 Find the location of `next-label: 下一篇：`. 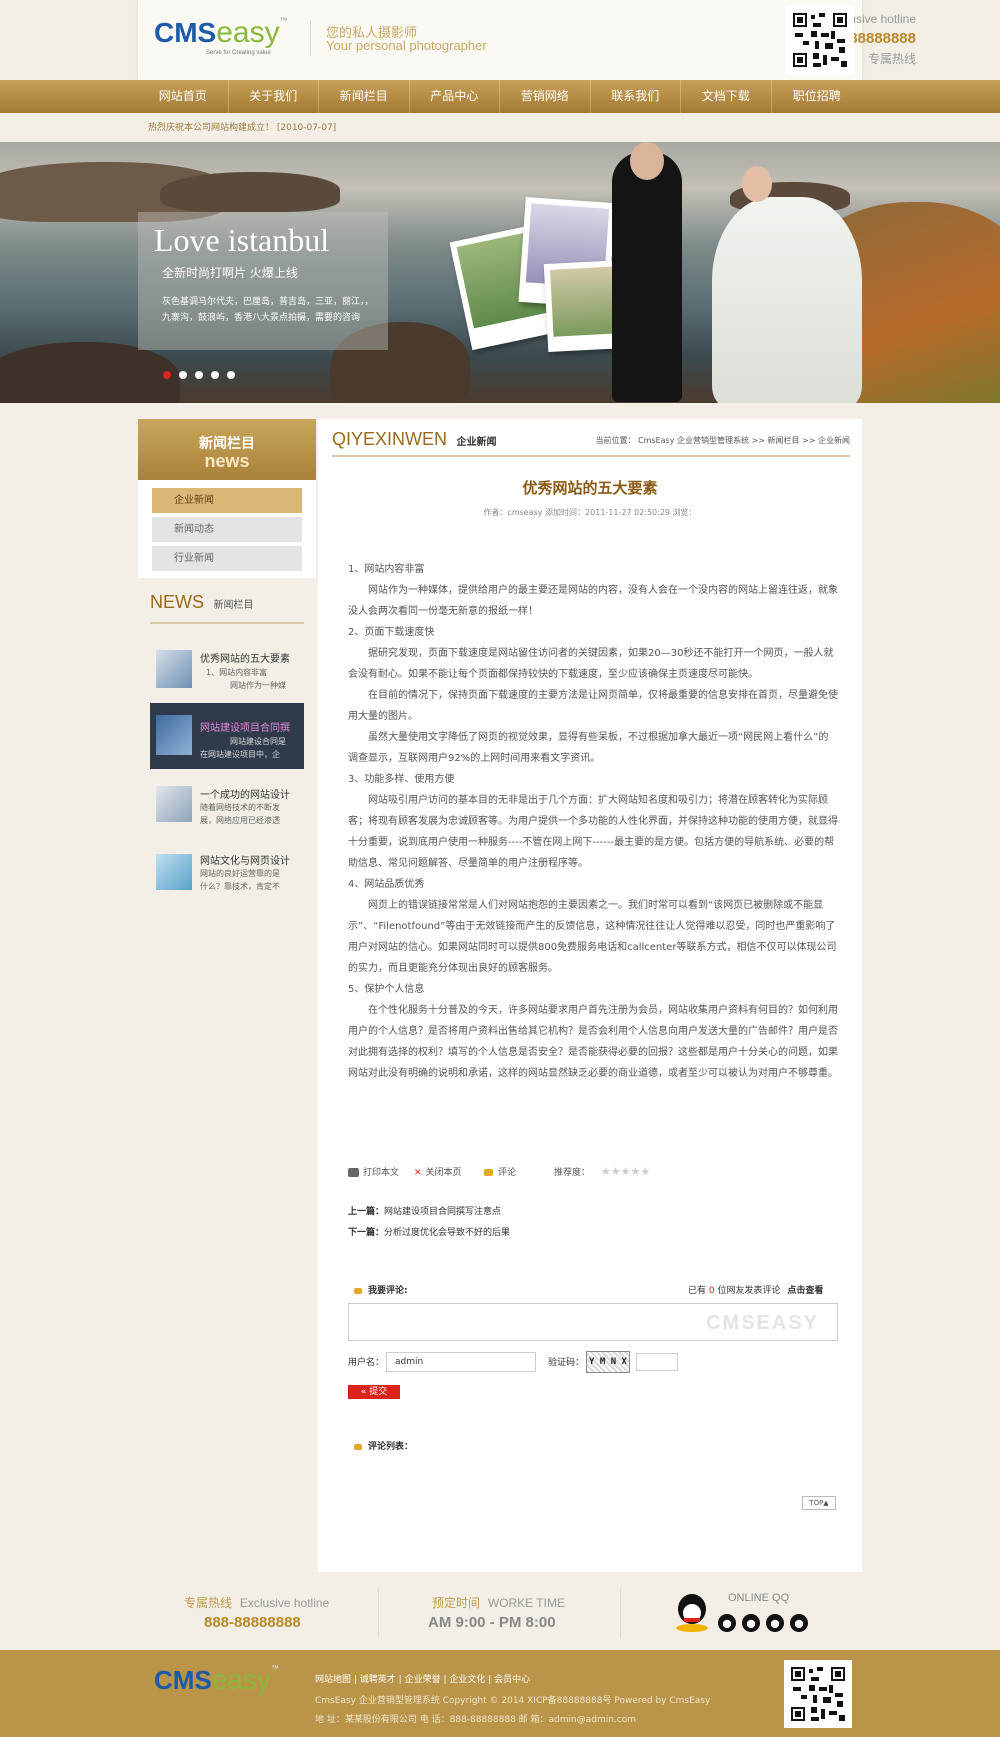

next-label: 下一篇： is located at coordinates (366, 1233).